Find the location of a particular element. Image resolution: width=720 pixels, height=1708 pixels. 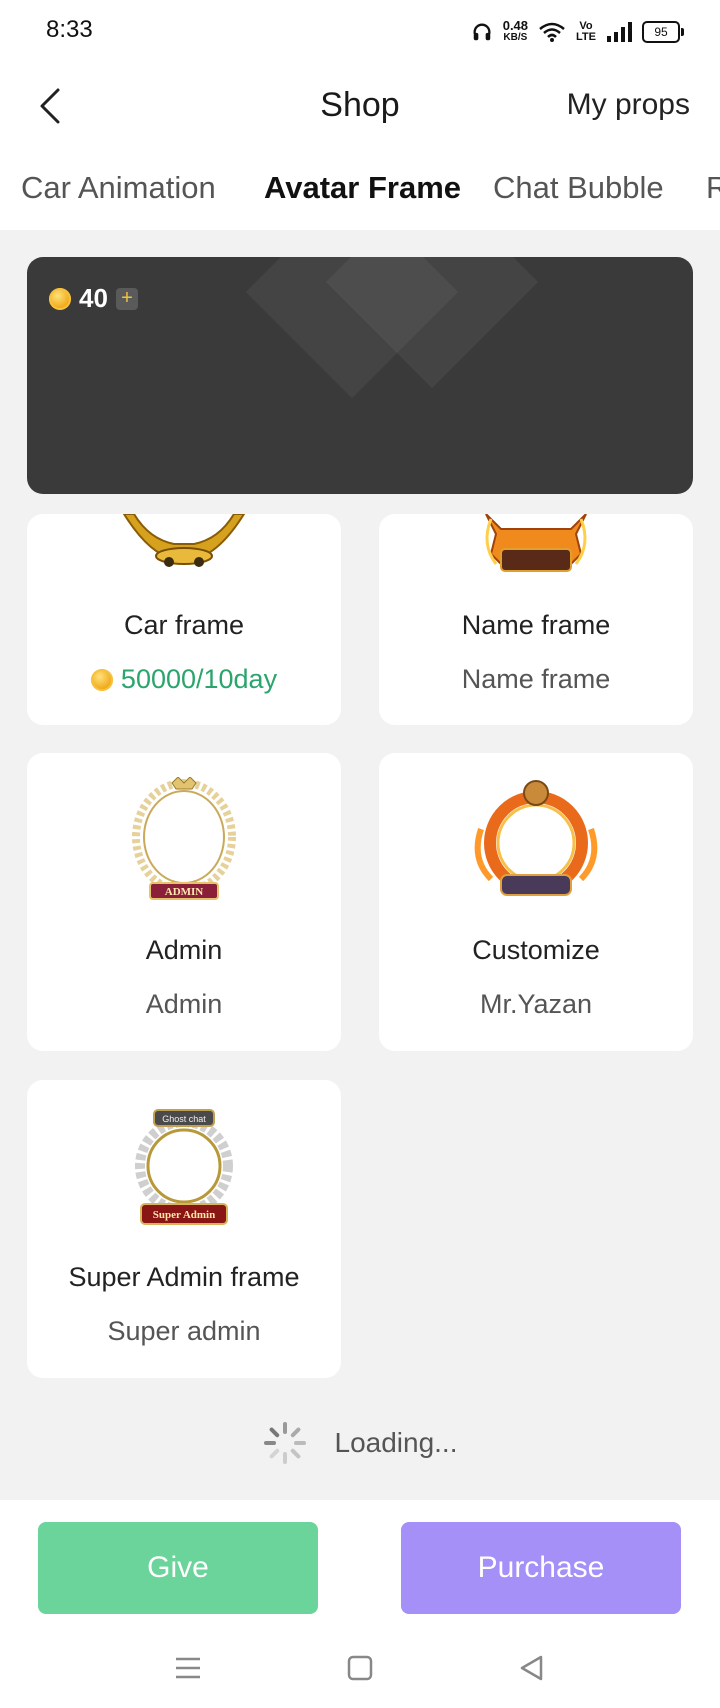

volte-indicator: Vo LTE is located at coordinates (586, 32).